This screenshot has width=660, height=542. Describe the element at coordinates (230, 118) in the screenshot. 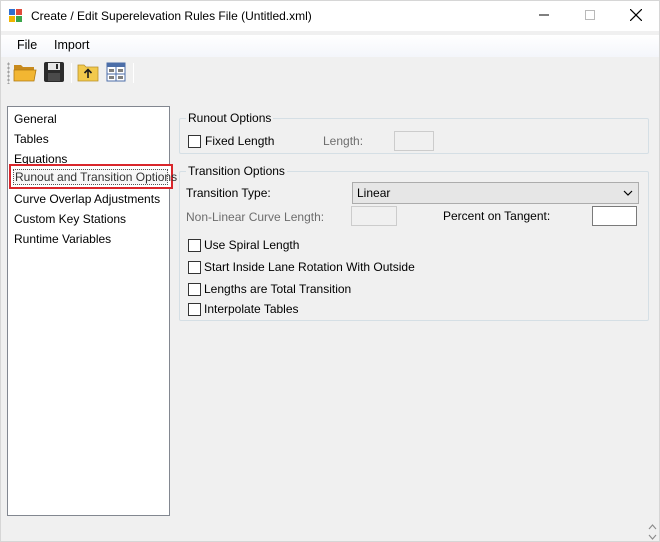

I see `runout-options-title: Runout Options` at that location.